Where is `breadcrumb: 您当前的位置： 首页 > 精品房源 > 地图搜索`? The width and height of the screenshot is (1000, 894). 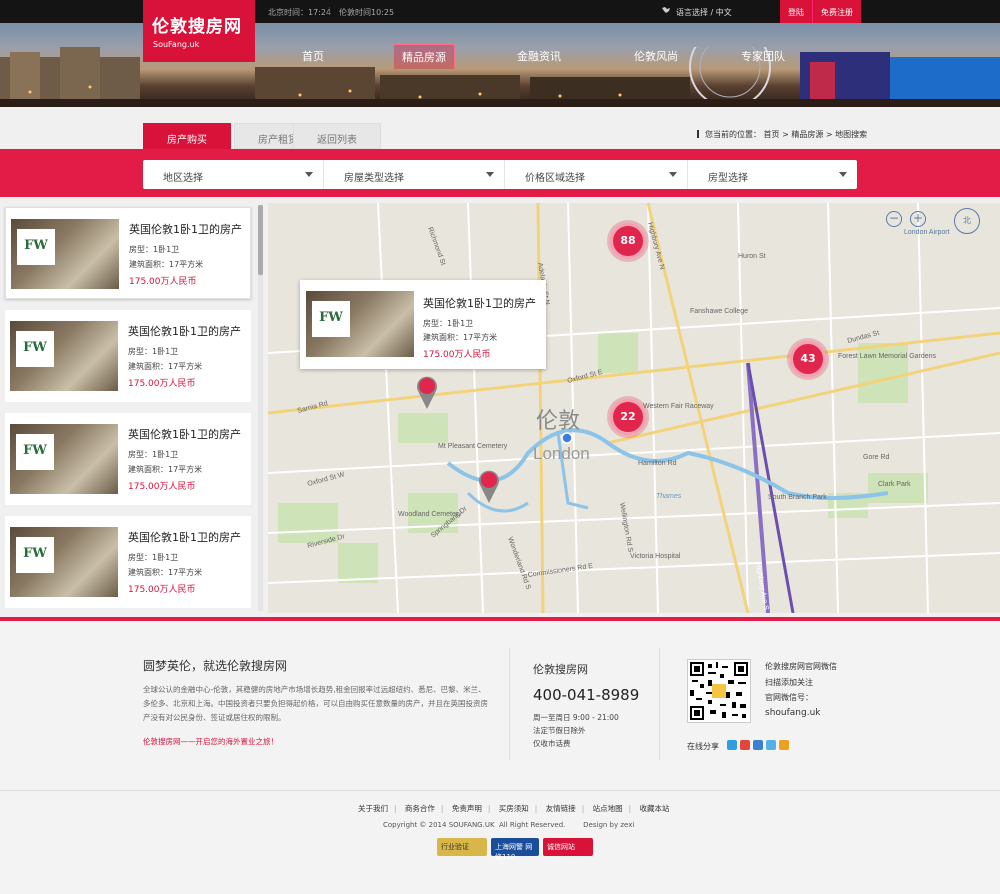 breadcrumb: 您当前的位置： 首页 > 精品房源 > 地图搜索 is located at coordinates (782, 134).